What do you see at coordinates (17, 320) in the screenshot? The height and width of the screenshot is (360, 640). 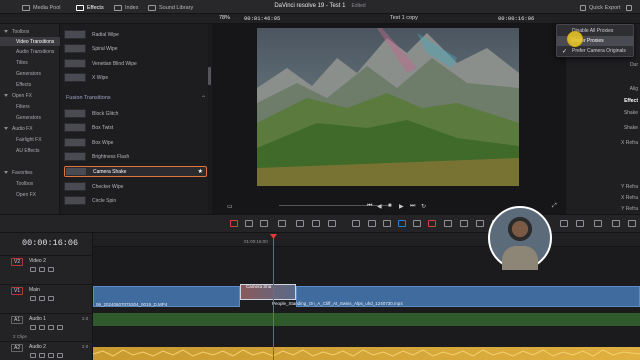 I see `track-id-badge: A1` at bounding box center [17, 320].